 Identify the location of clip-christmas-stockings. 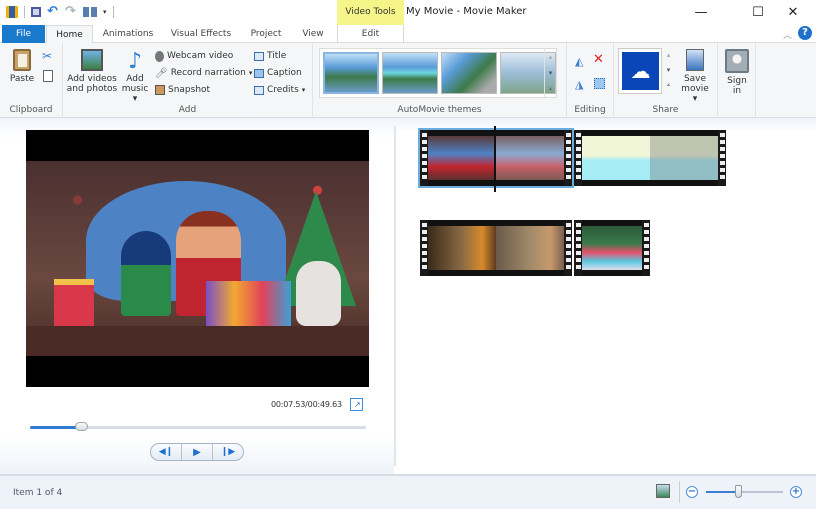
(612, 248).